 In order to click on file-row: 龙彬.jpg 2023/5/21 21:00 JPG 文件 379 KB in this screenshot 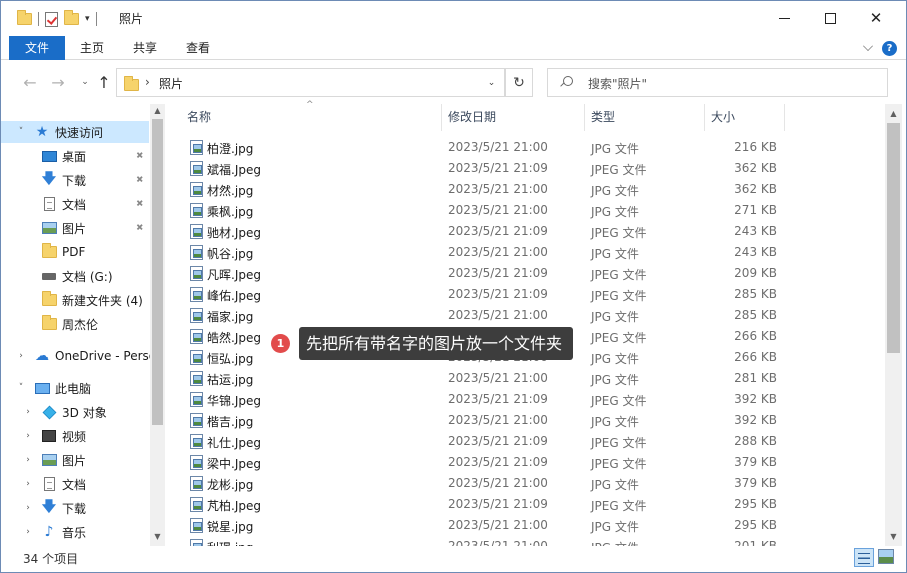, I will do `click(526, 483)`.